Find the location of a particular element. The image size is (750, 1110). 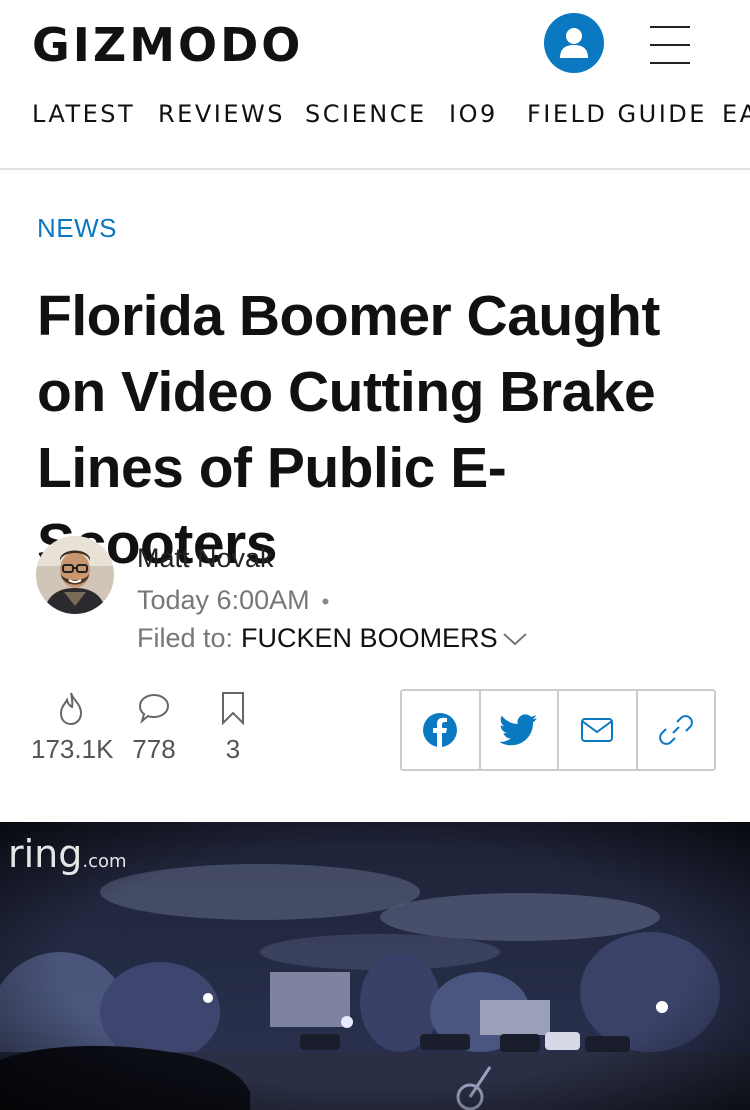

share-twitter-button is located at coordinates (520, 730).